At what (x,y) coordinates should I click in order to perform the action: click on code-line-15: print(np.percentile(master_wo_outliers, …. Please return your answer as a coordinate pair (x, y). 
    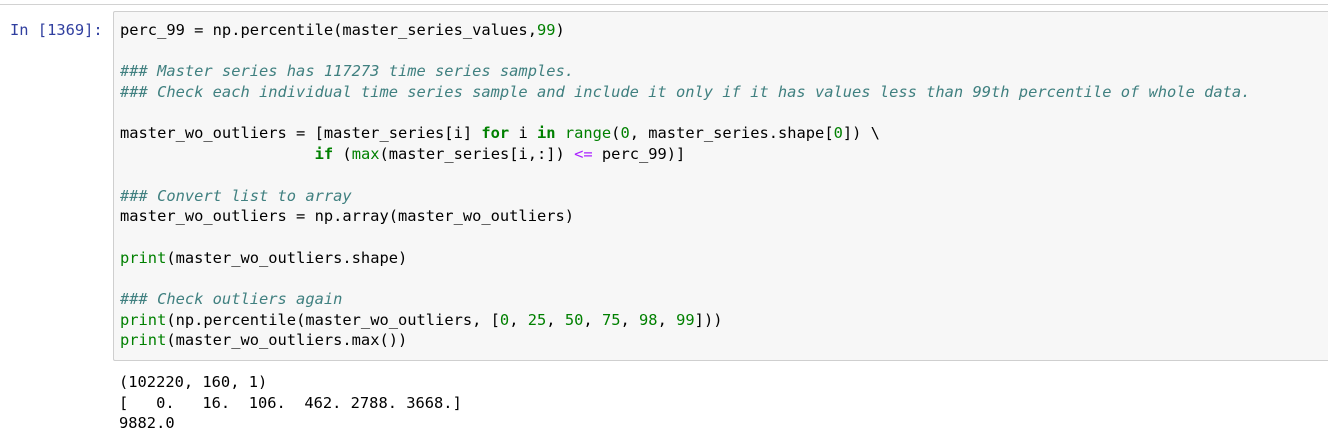
    Looking at the image, I should click on (421, 319).